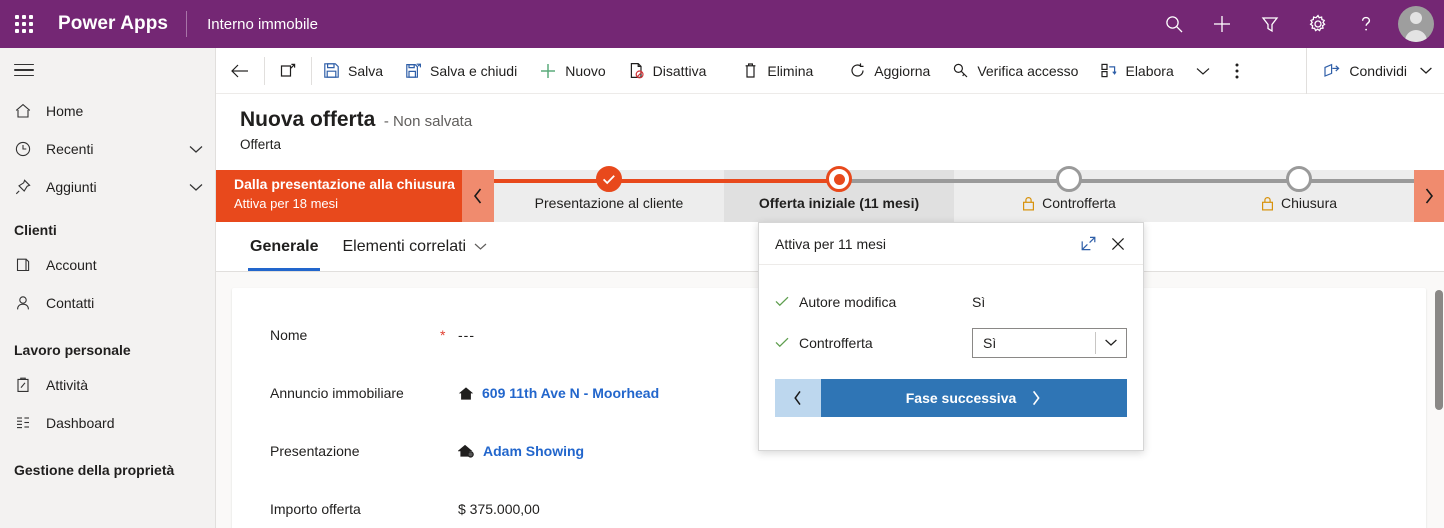 The height and width of the screenshot is (528, 1444). What do you see at coordinates (1118, 244) in the screenshot?
I see `close-icon` at bounding box center [1118, 244].